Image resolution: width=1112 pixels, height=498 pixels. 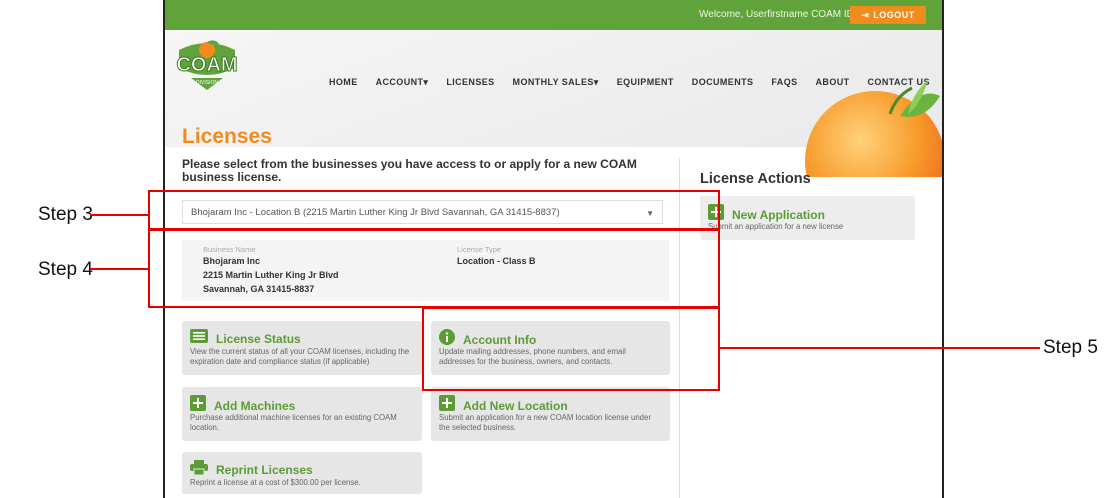 What do you see at coordinates (894, 15) in the screenshot?
I see `logout-label: LOGOUT` at bounding box center [894, 15].